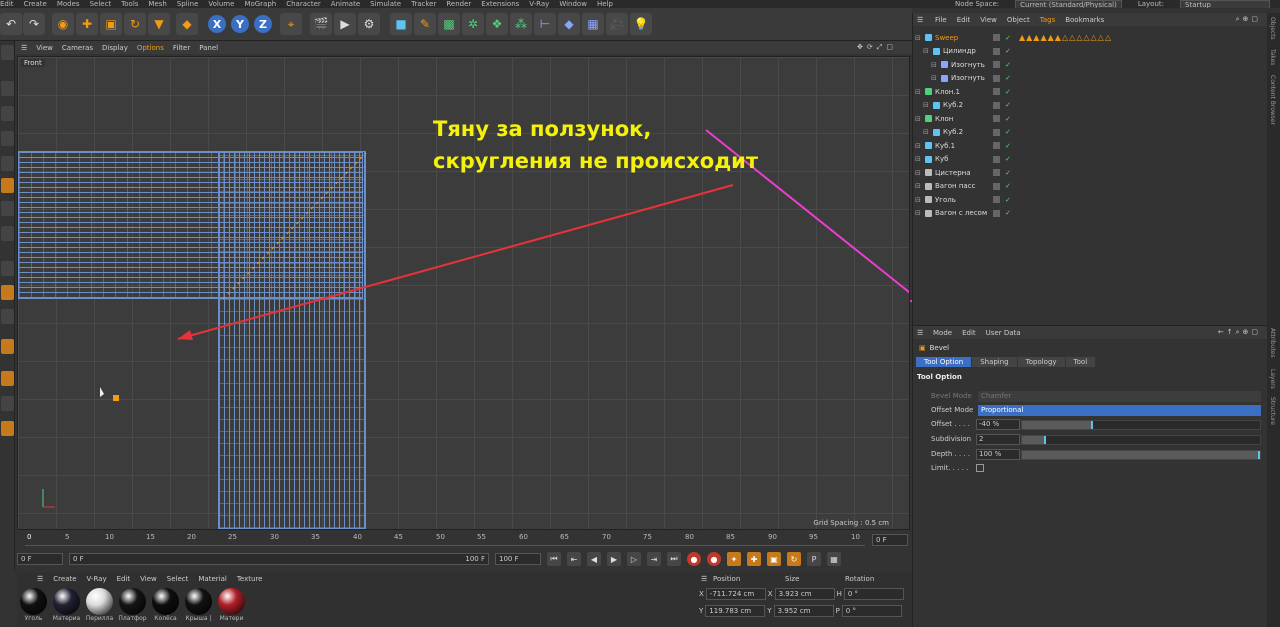 The height and width of the screenshot is (627, 1280). I want to click on side-tab-takes: Takes, so click(1272, 57).